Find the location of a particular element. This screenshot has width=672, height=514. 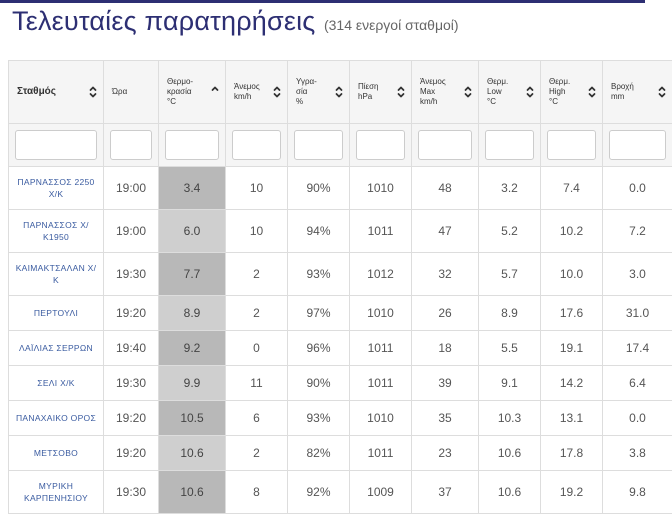

cell-rain: 9.8 is located at coordinates (637, 492).